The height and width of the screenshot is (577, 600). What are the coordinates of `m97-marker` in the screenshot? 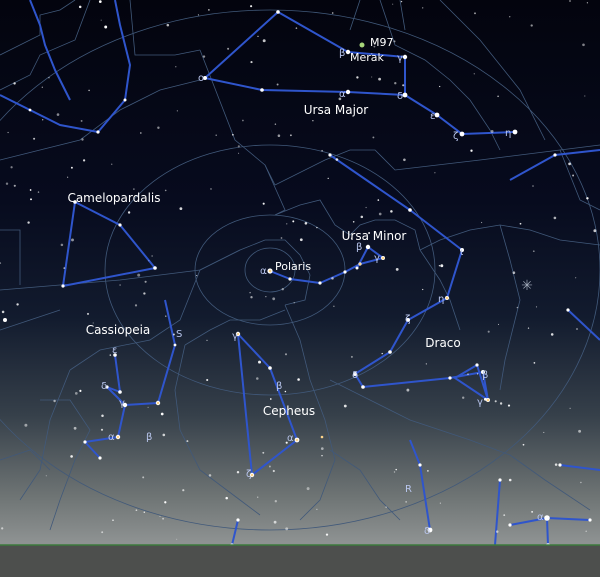 It's located at (362, 45).